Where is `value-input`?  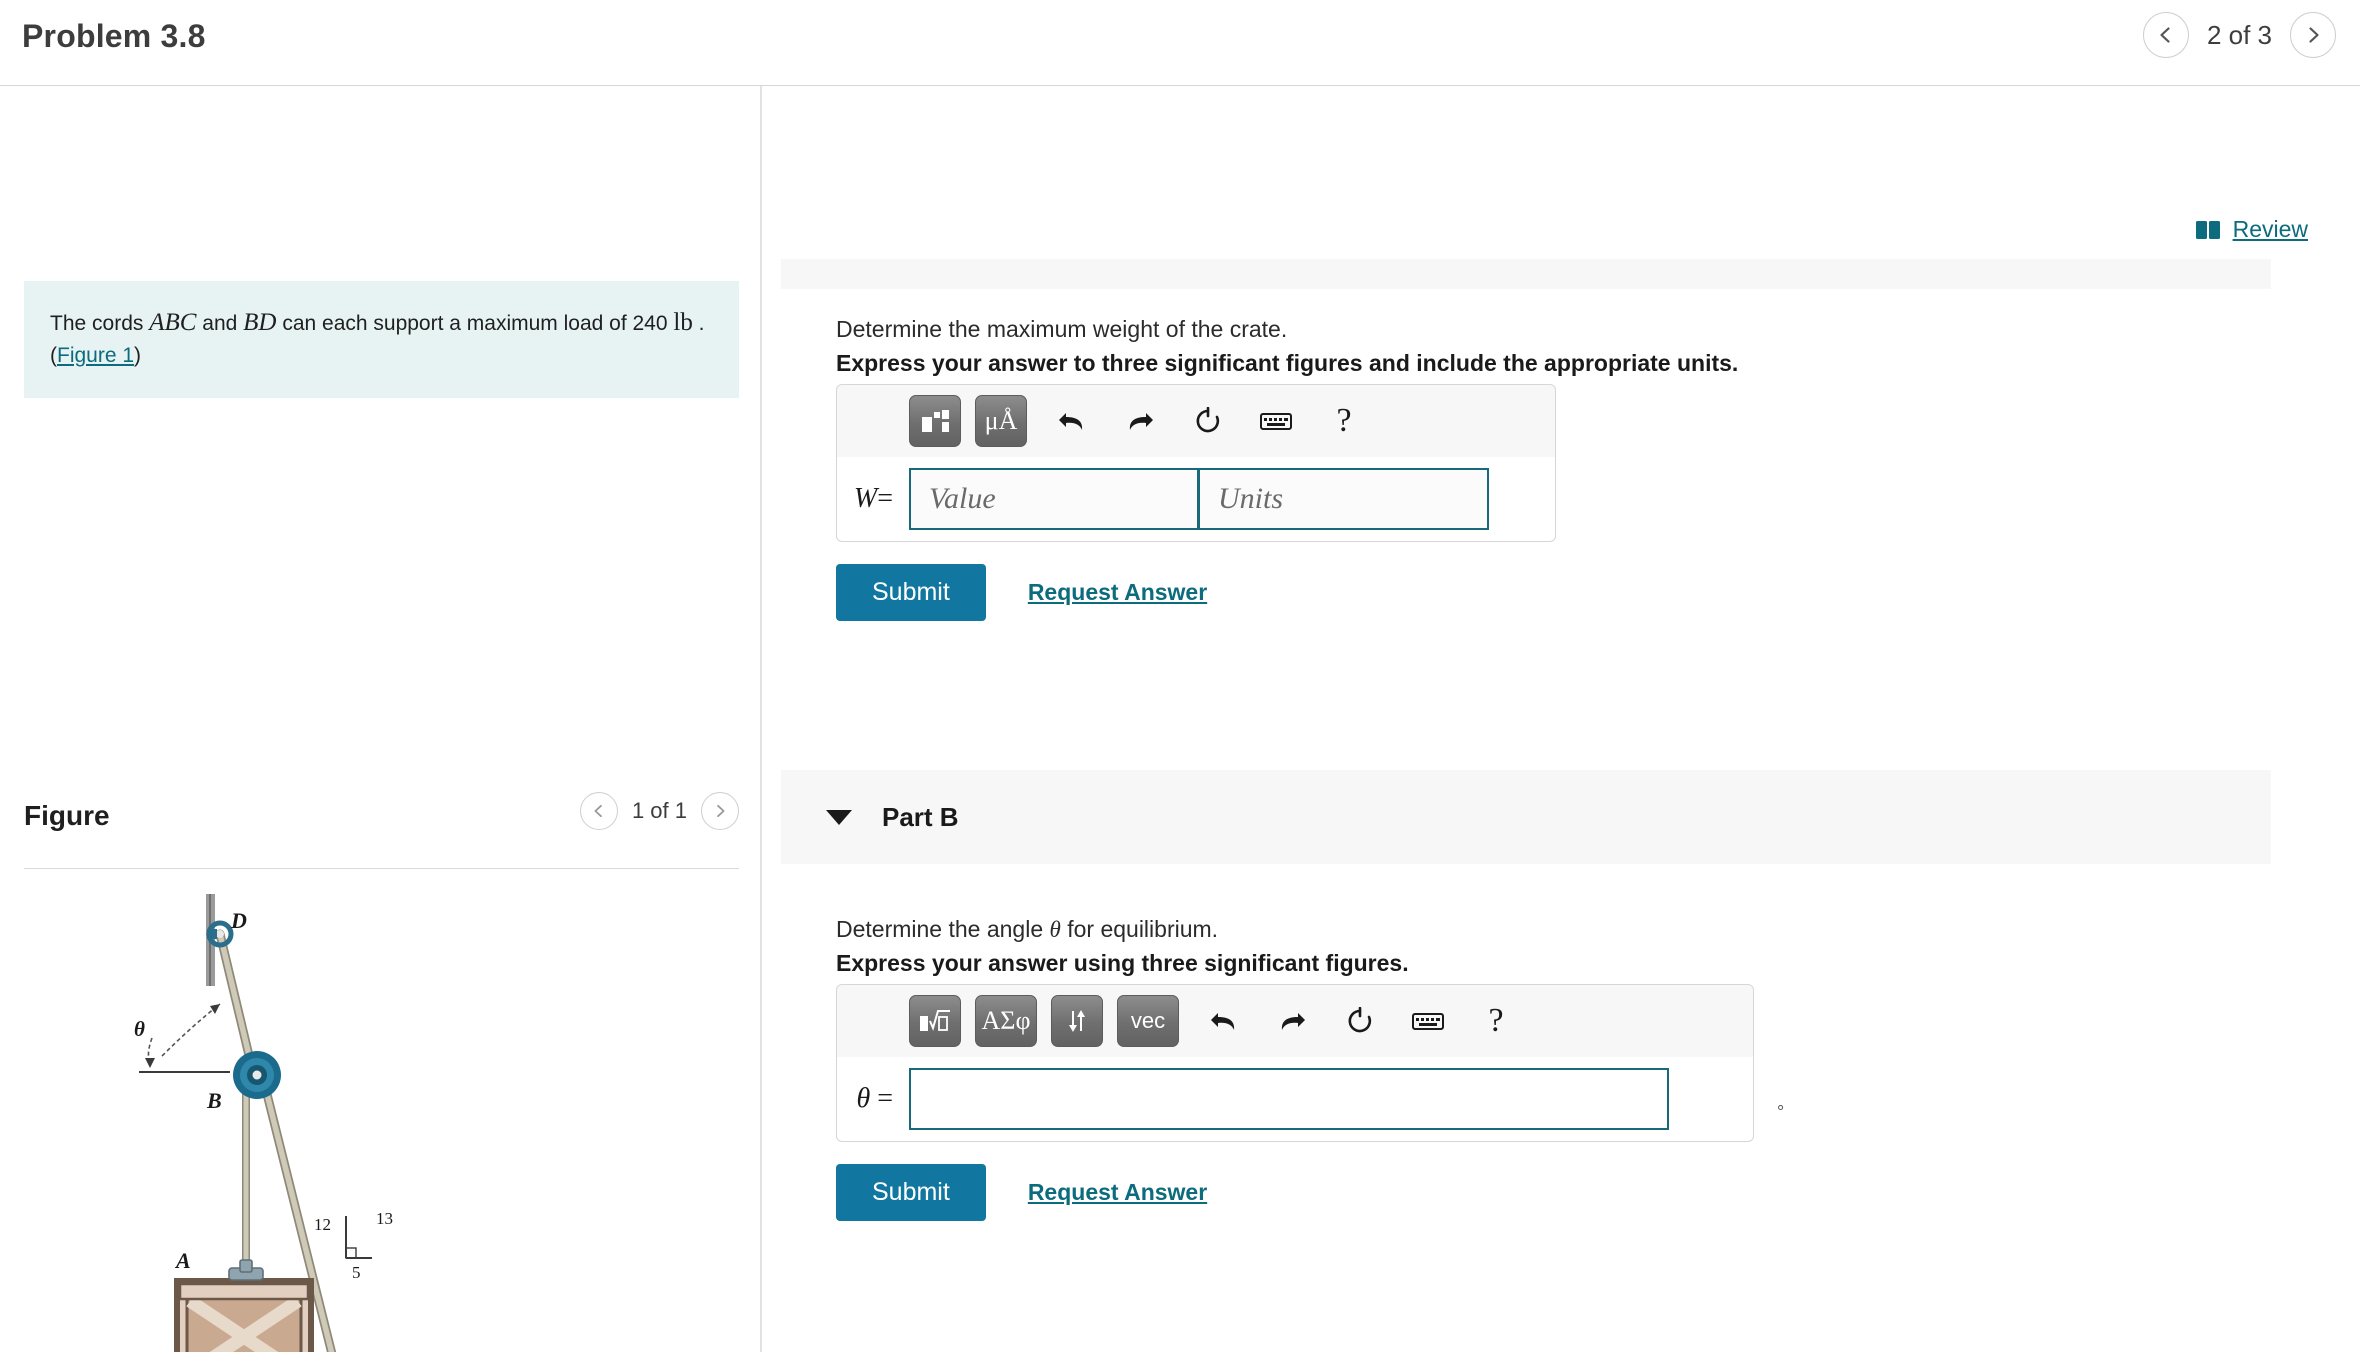
value-input is located at coordinates (1054, 499).